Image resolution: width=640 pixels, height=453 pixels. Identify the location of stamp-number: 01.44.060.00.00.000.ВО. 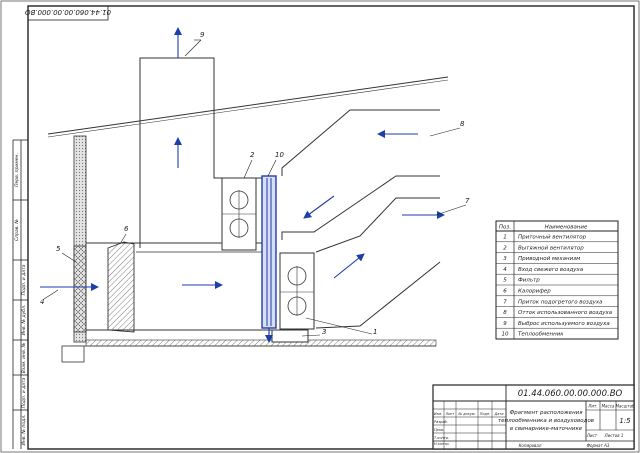
(570, 394).